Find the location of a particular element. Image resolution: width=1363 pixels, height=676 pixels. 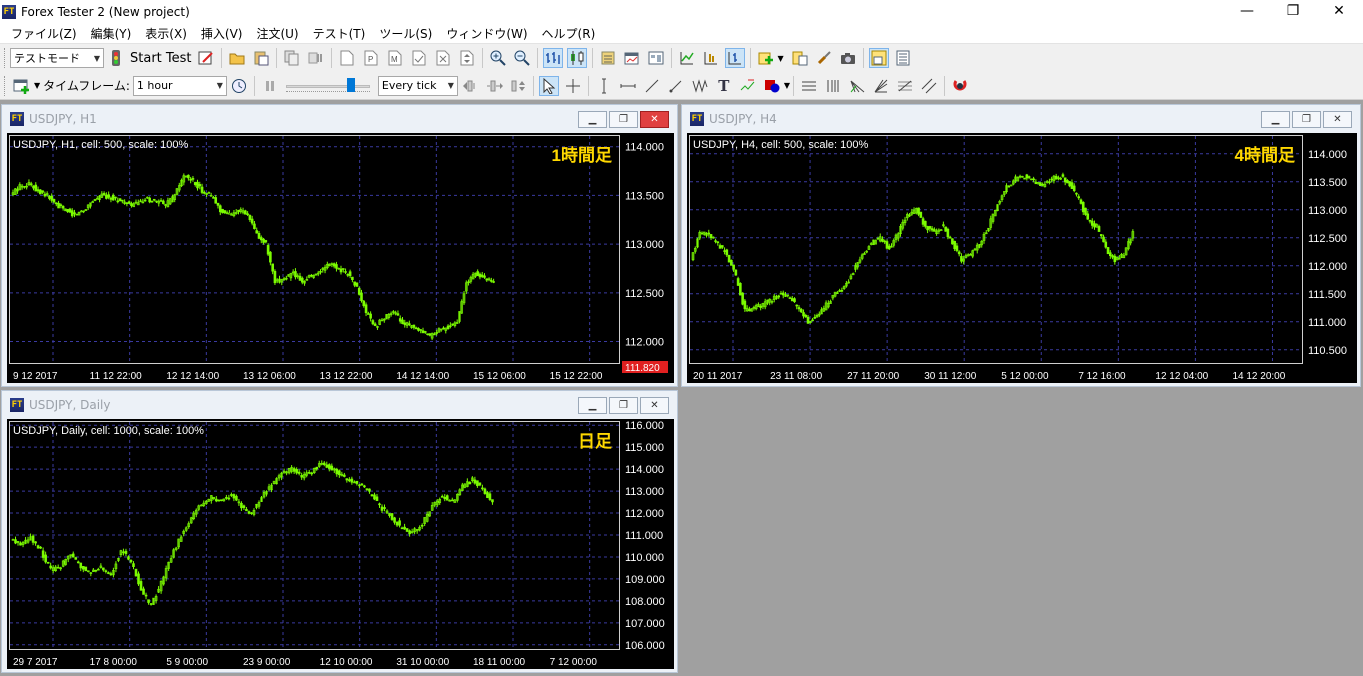

tick-mode-select: Every tick ▼ is located at coordinates (417, 85).